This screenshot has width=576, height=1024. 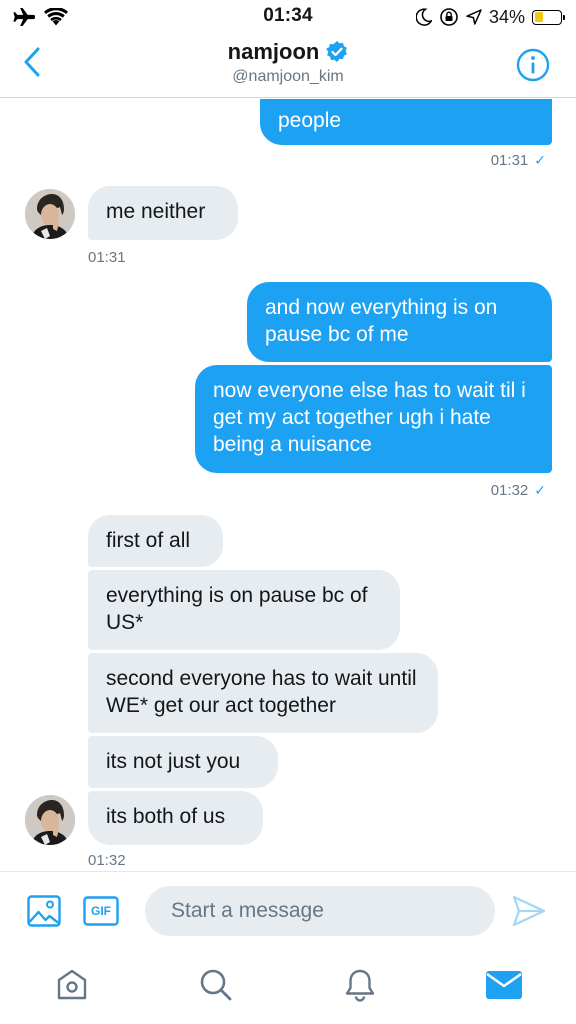 What do you see at coordinates (156, 211) in the screenshot?
I see `message-text: me neither` at bounding box center [156, 211].